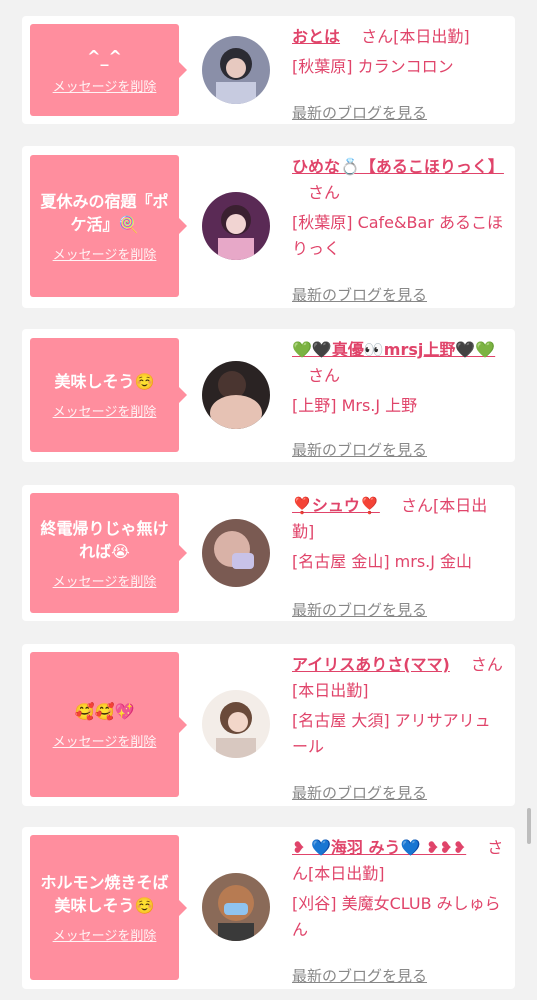  I want to click on message-text: 夏休みの宿題『ポケ活』🍭, so click(104, 212).